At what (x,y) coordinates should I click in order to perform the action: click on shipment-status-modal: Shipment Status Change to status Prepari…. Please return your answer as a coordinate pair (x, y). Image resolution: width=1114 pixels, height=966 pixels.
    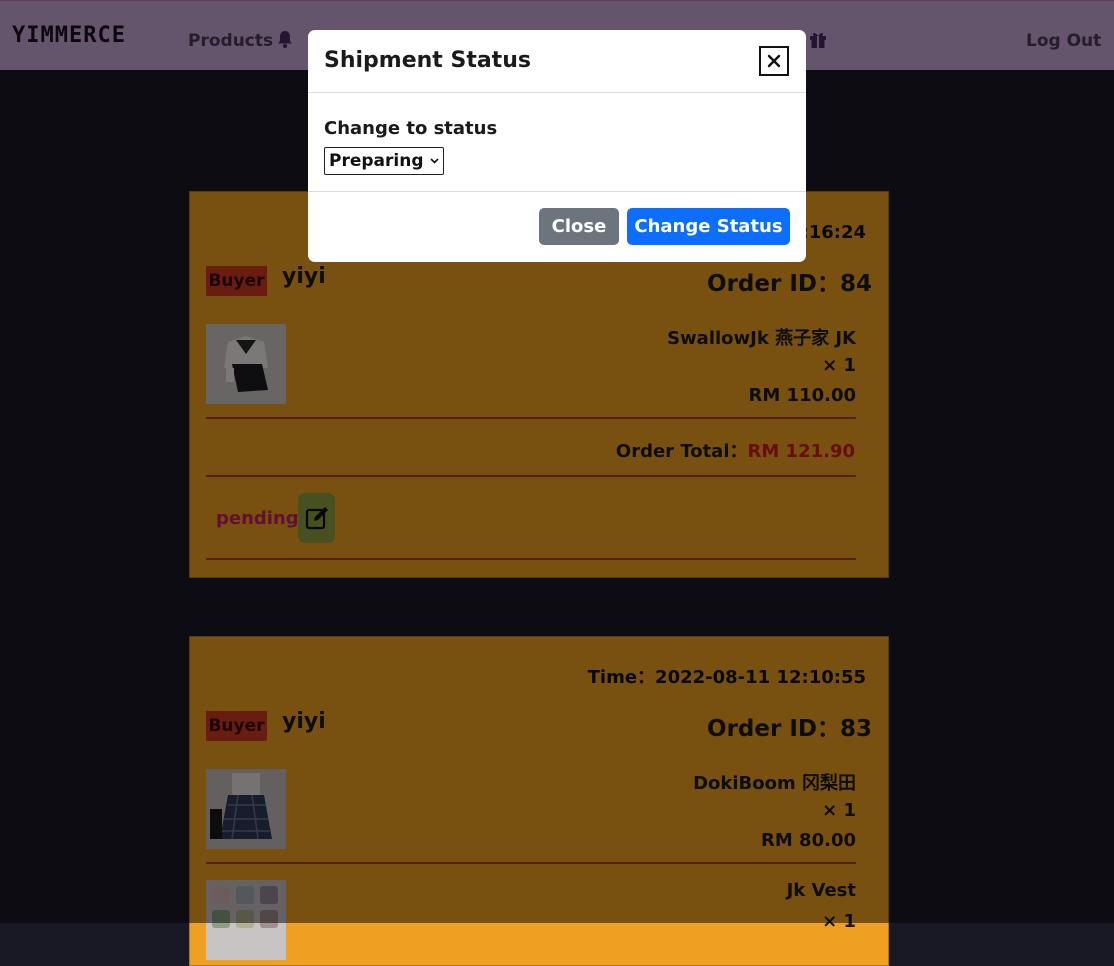
    Looking at the image, I should click on (557, 146).